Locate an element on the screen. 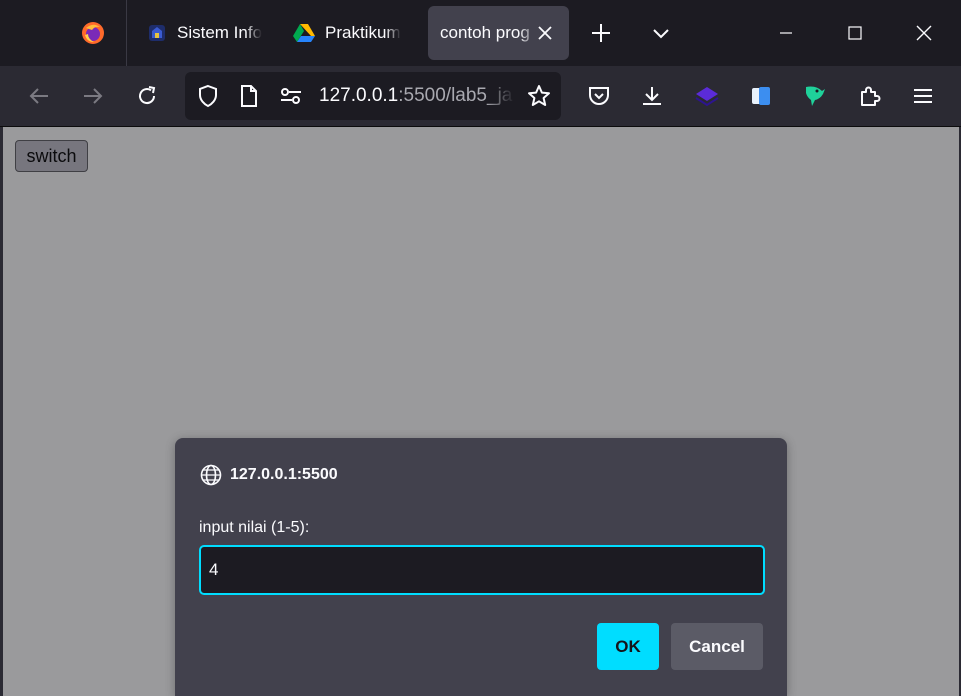 This screenshot has width=961, height=696. page-info-icon is located at coordinates (249, 96).